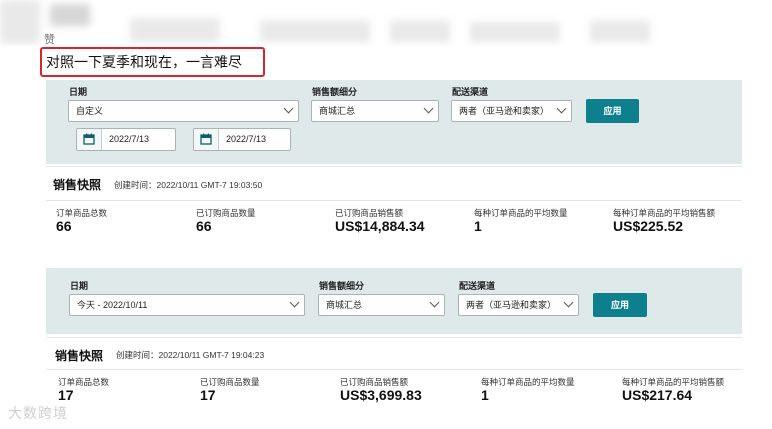 The width and height of the screenshot is (772, 429). What do you see at coordinates (188, 185) in the screenshot?
I see `snapshot-created-time: 创建时间：2022/10/11 GMT-7 19:03:50` at bounding box center [188, 185].